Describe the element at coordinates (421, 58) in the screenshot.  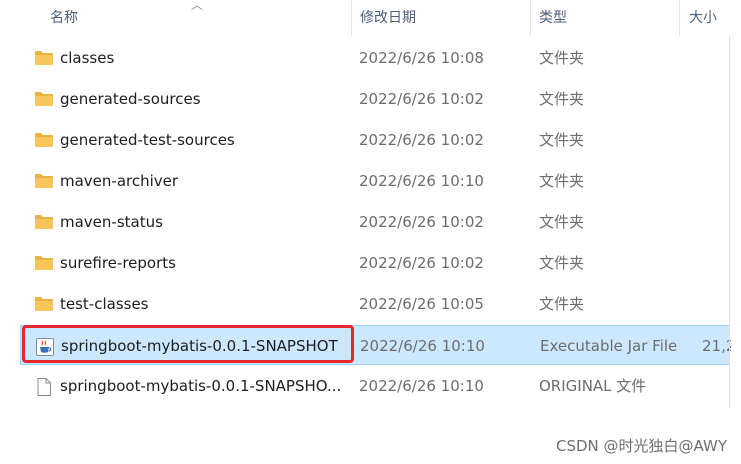
I see `file-modified-date: 2022/6/26 10:08` at that location.